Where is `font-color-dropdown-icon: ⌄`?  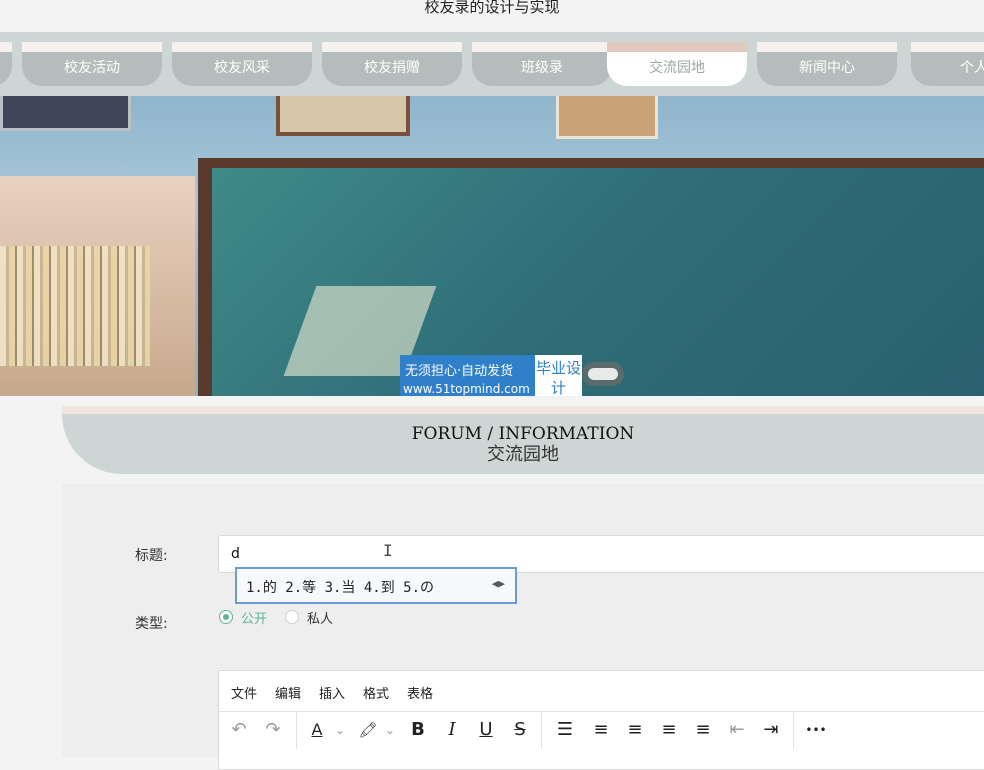
font-color-dropdown-icon: ⌄ is located at coordinates (340, 730).